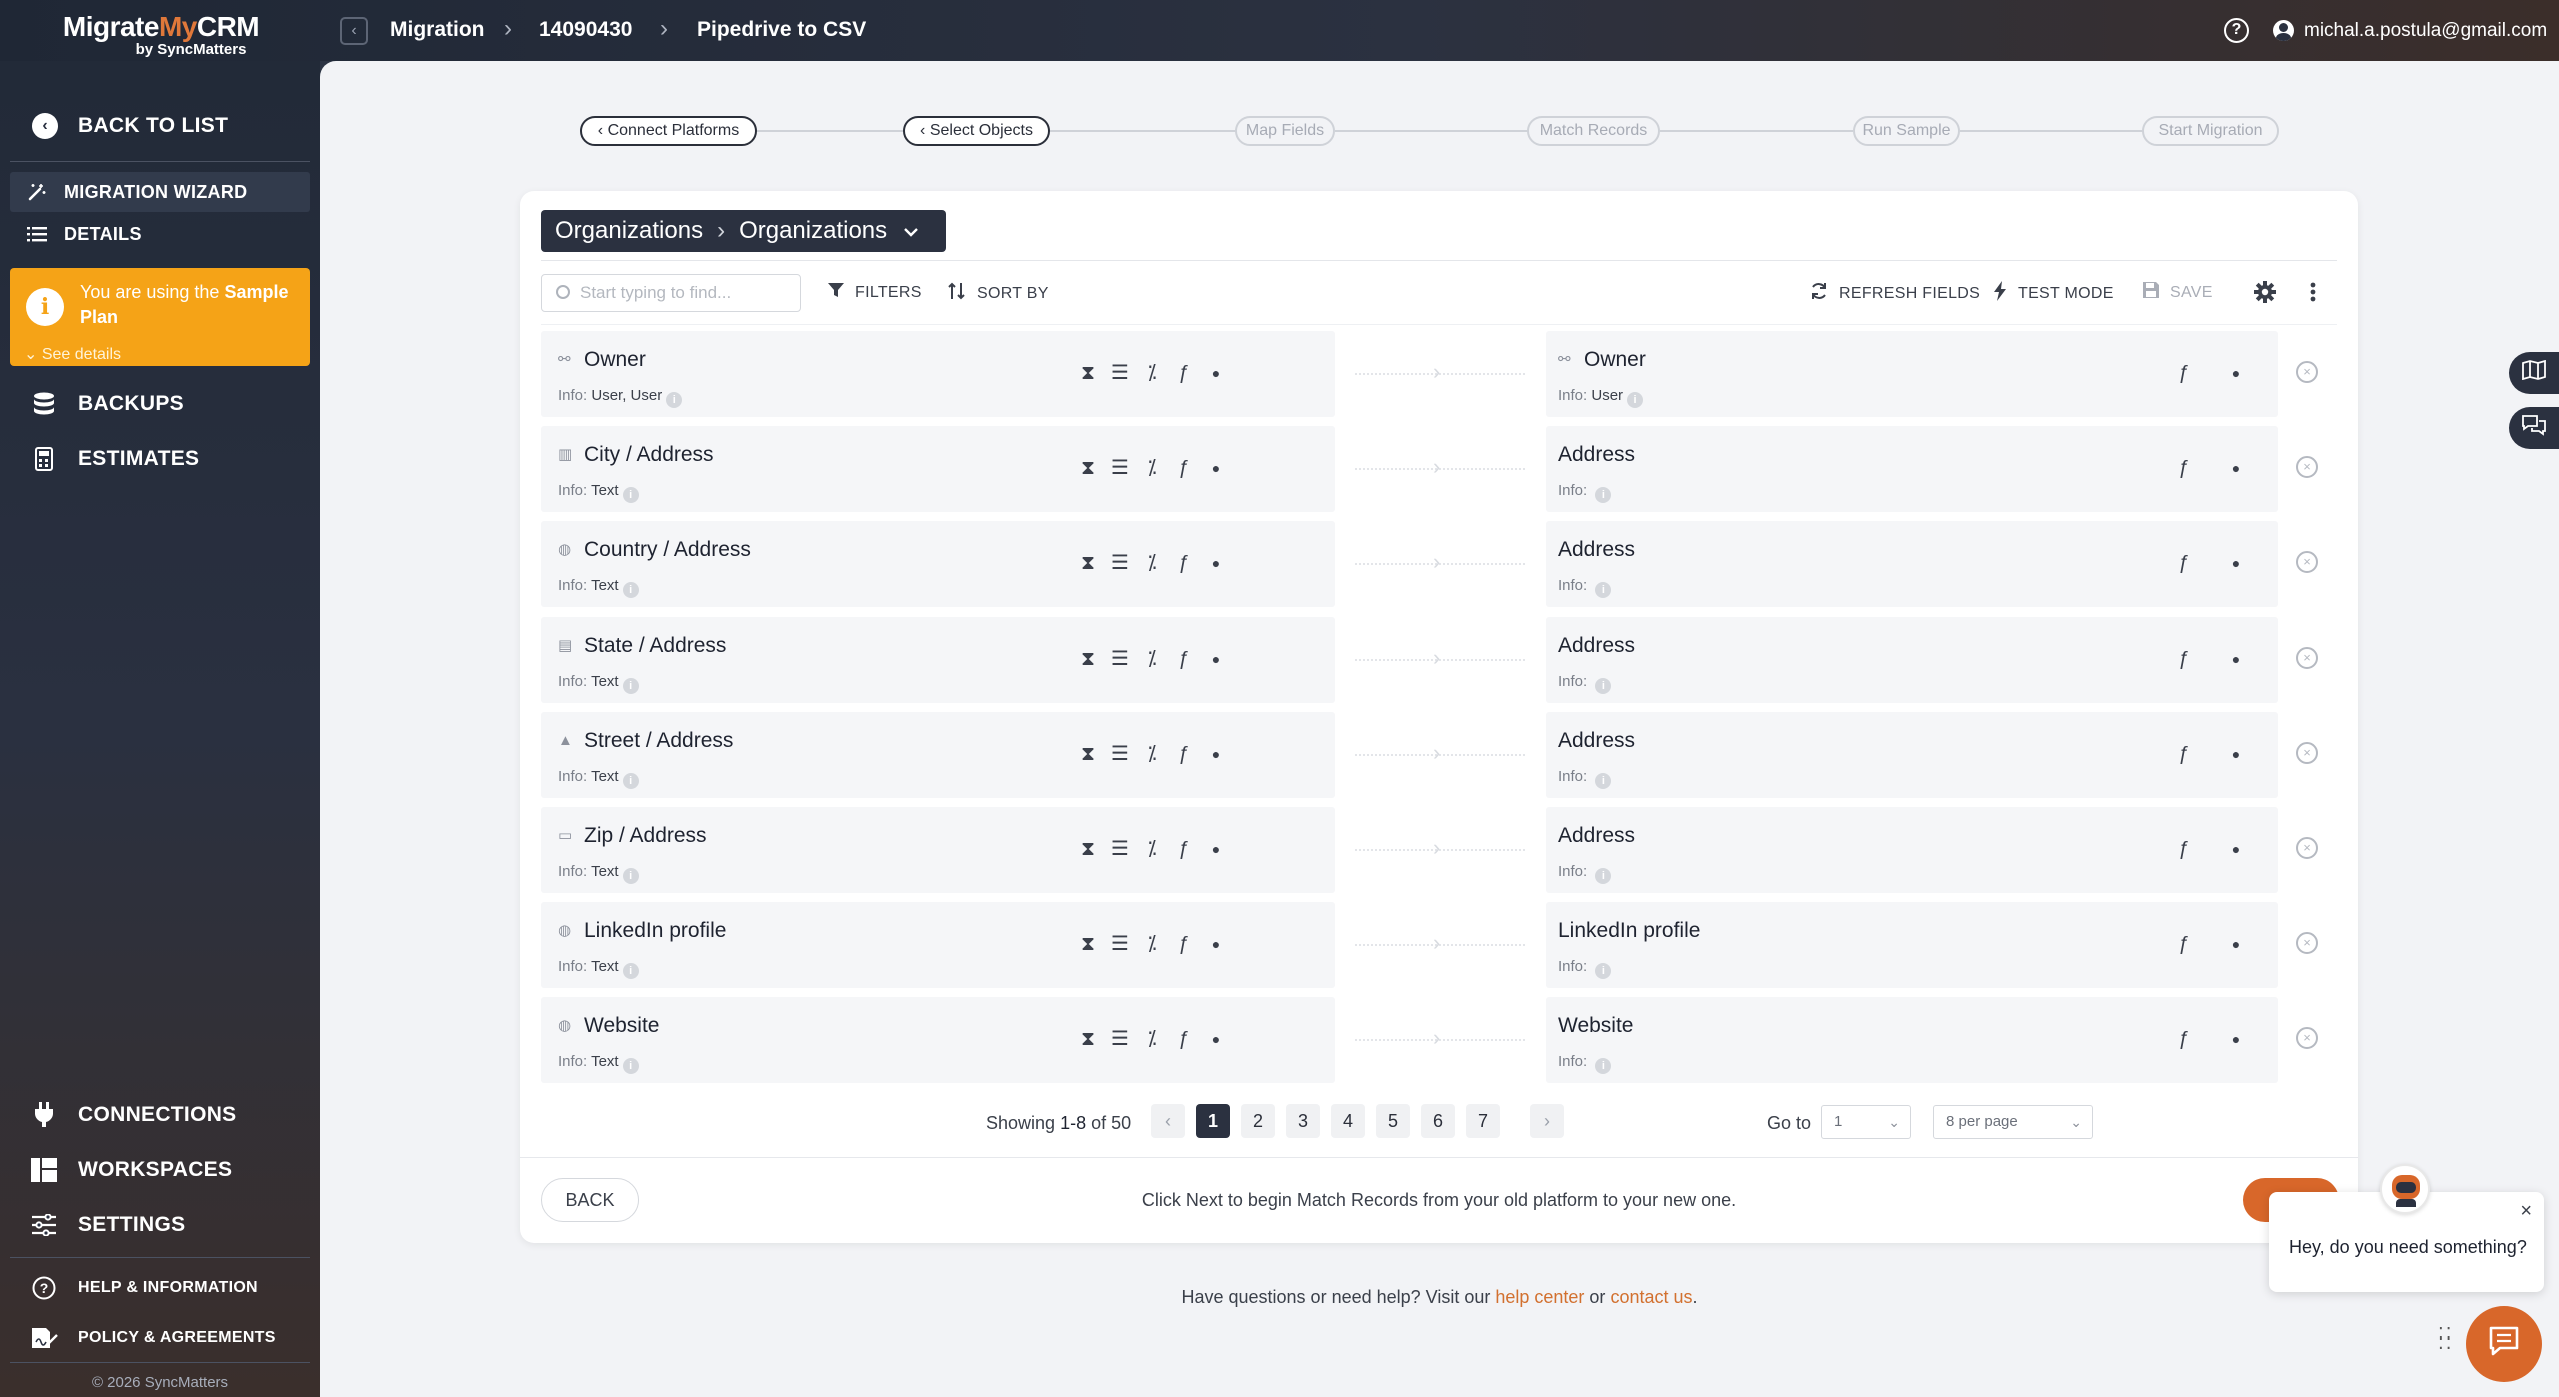 This screenshot has width=2559, height=1397. I want to click on source-field-row: ◍ Country / Address Info: Text i ⧗ ☰ ⁒ ƒ ●, so click(938, 564).